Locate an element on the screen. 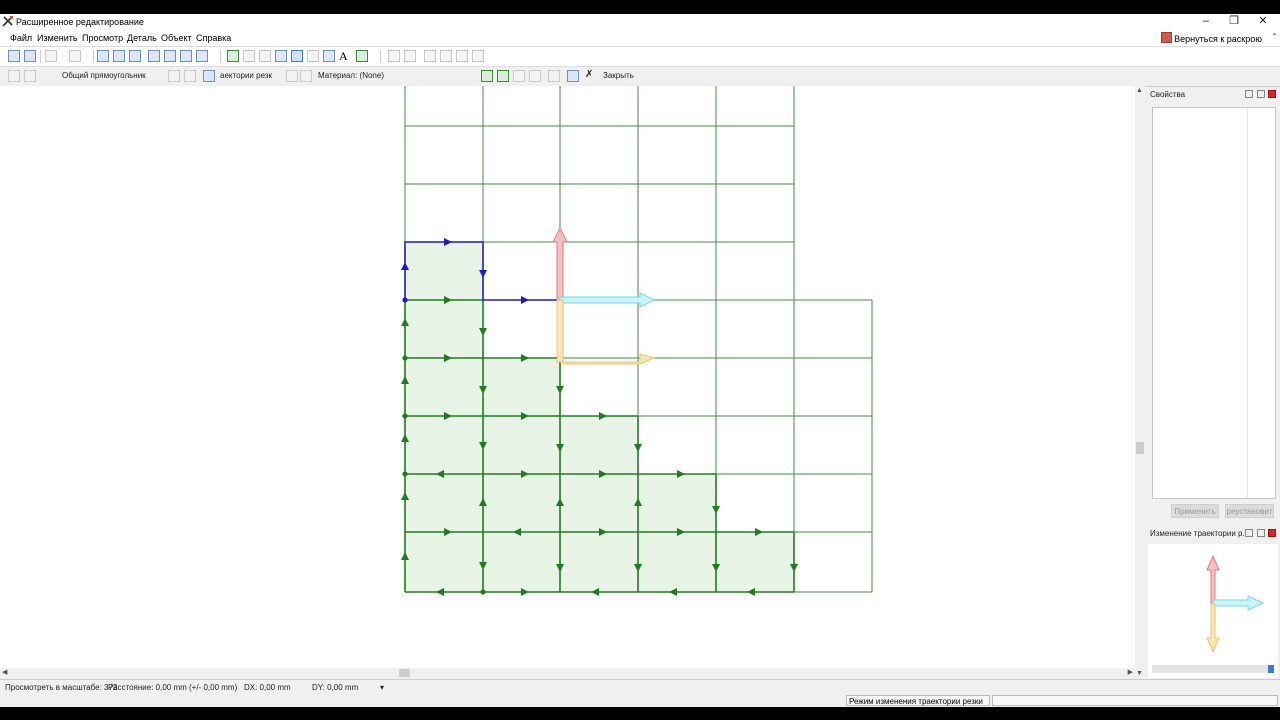 This screenshot has width=1280, height=720. horizontal-scrollbar: ◀ ▶ is located at coordinates (567, 673).